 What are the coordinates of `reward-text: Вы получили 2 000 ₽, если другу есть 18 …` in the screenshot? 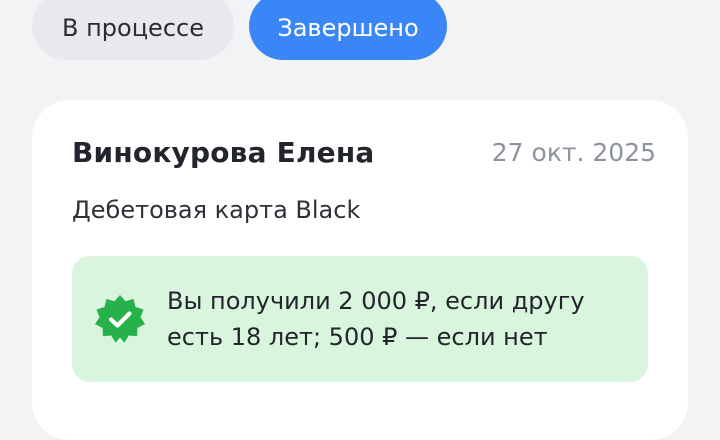 It's located at (376, 319).